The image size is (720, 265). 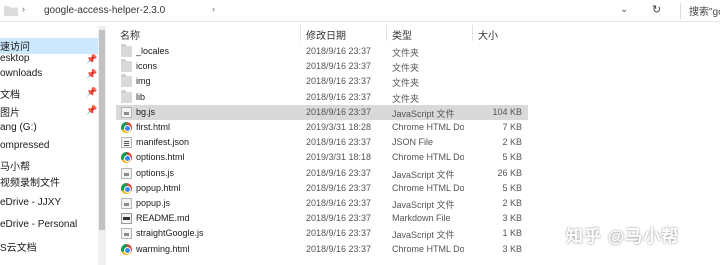 I want to click on file-modified: 2019/3/31 18:18, so click(x=339, y=157).